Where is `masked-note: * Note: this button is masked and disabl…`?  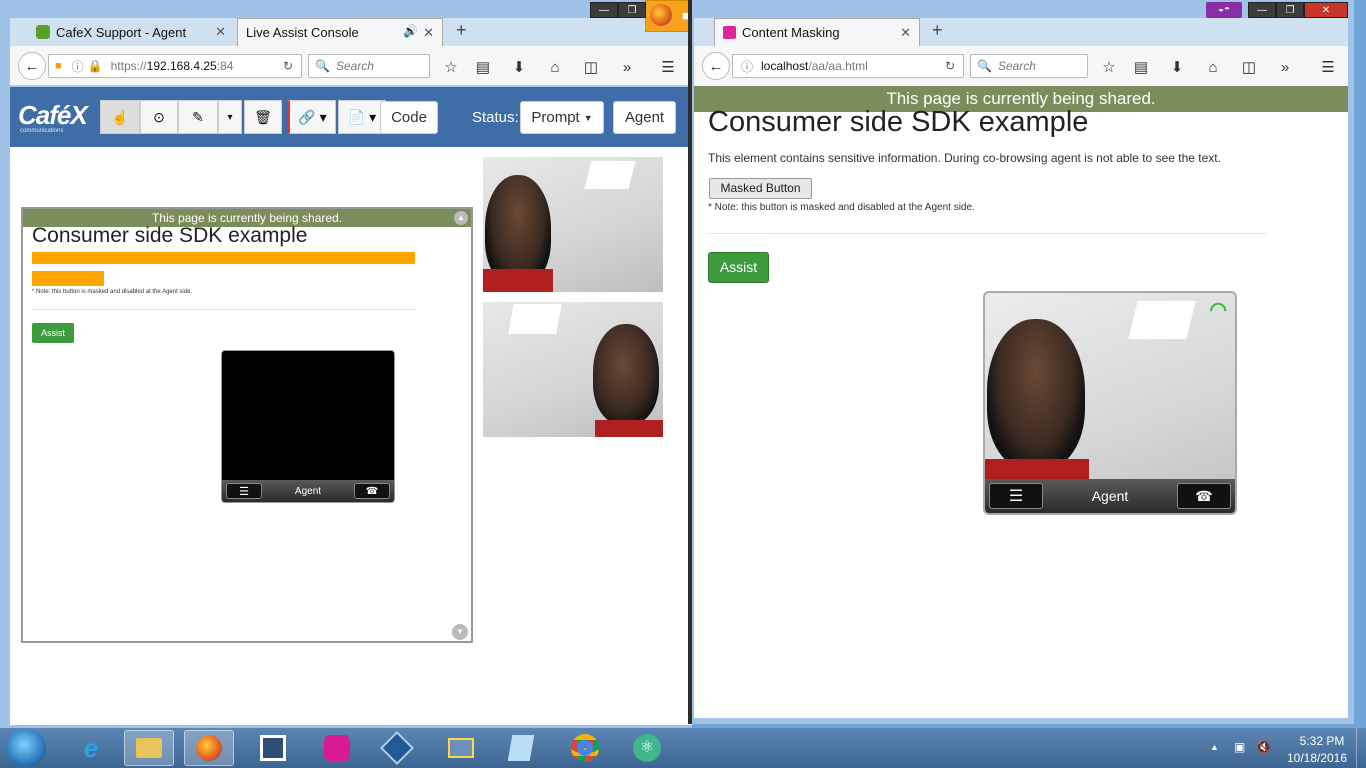
masked-note: * Note: this button is masked and disabl… is located at coordinates (841, 207).